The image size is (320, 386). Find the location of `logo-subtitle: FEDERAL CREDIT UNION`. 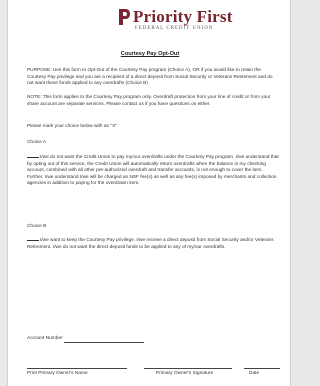

logo-subtitle: FEDERAL CREDIT UNION is located at coordinates (174, 28).